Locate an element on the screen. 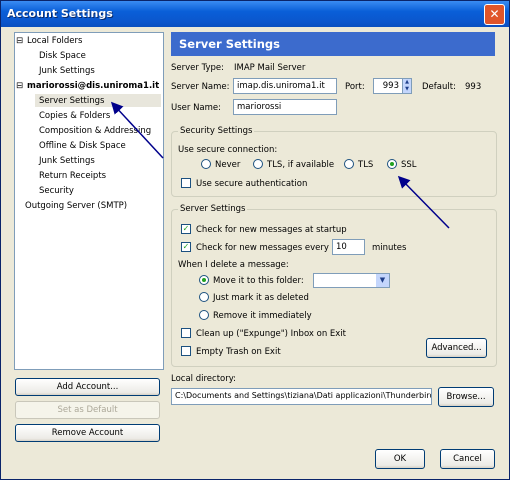 The height and width of the screenshot is (481, 510). arrow-to-ssl is located at coordinates (423, 202).